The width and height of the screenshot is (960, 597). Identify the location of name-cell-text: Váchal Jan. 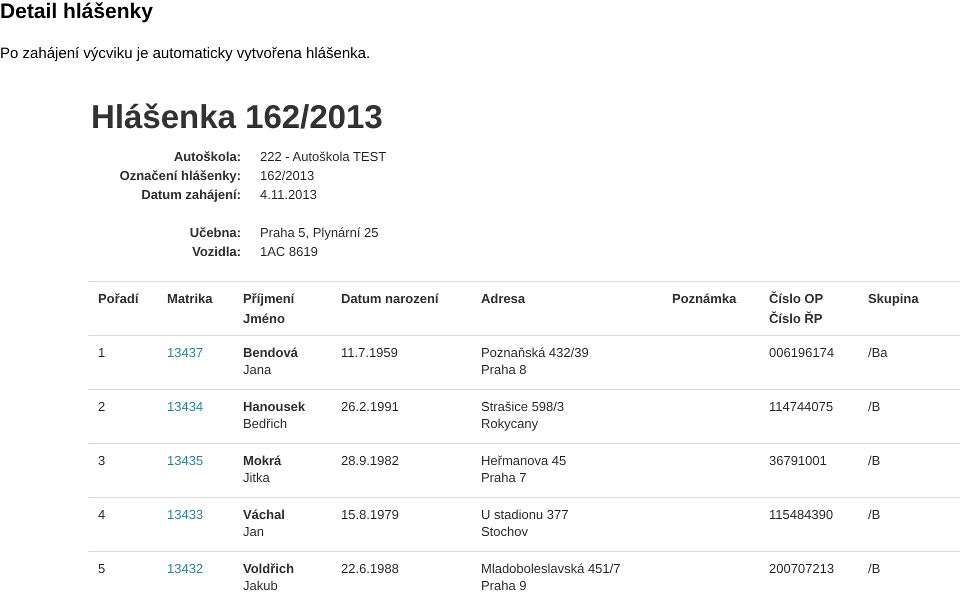
(264, 523).